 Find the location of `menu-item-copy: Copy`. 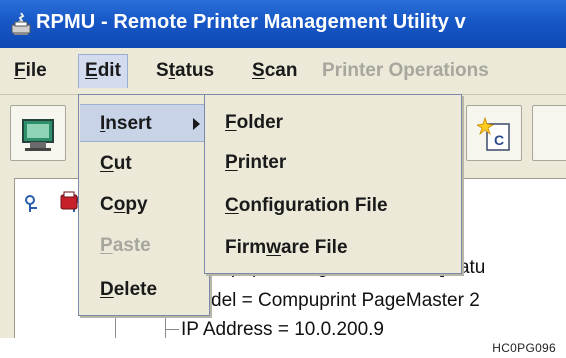

menu-item-copy: Copy is located at coordinates (144, 205).